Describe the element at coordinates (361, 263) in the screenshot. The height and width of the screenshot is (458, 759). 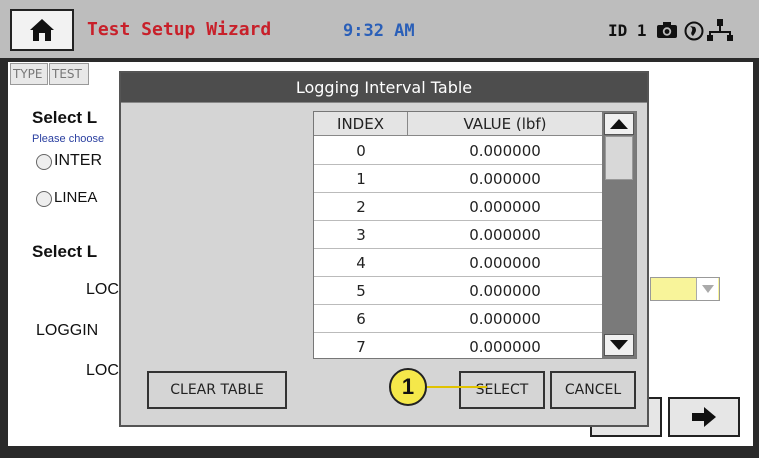
I see `row-index: 4` at that location.